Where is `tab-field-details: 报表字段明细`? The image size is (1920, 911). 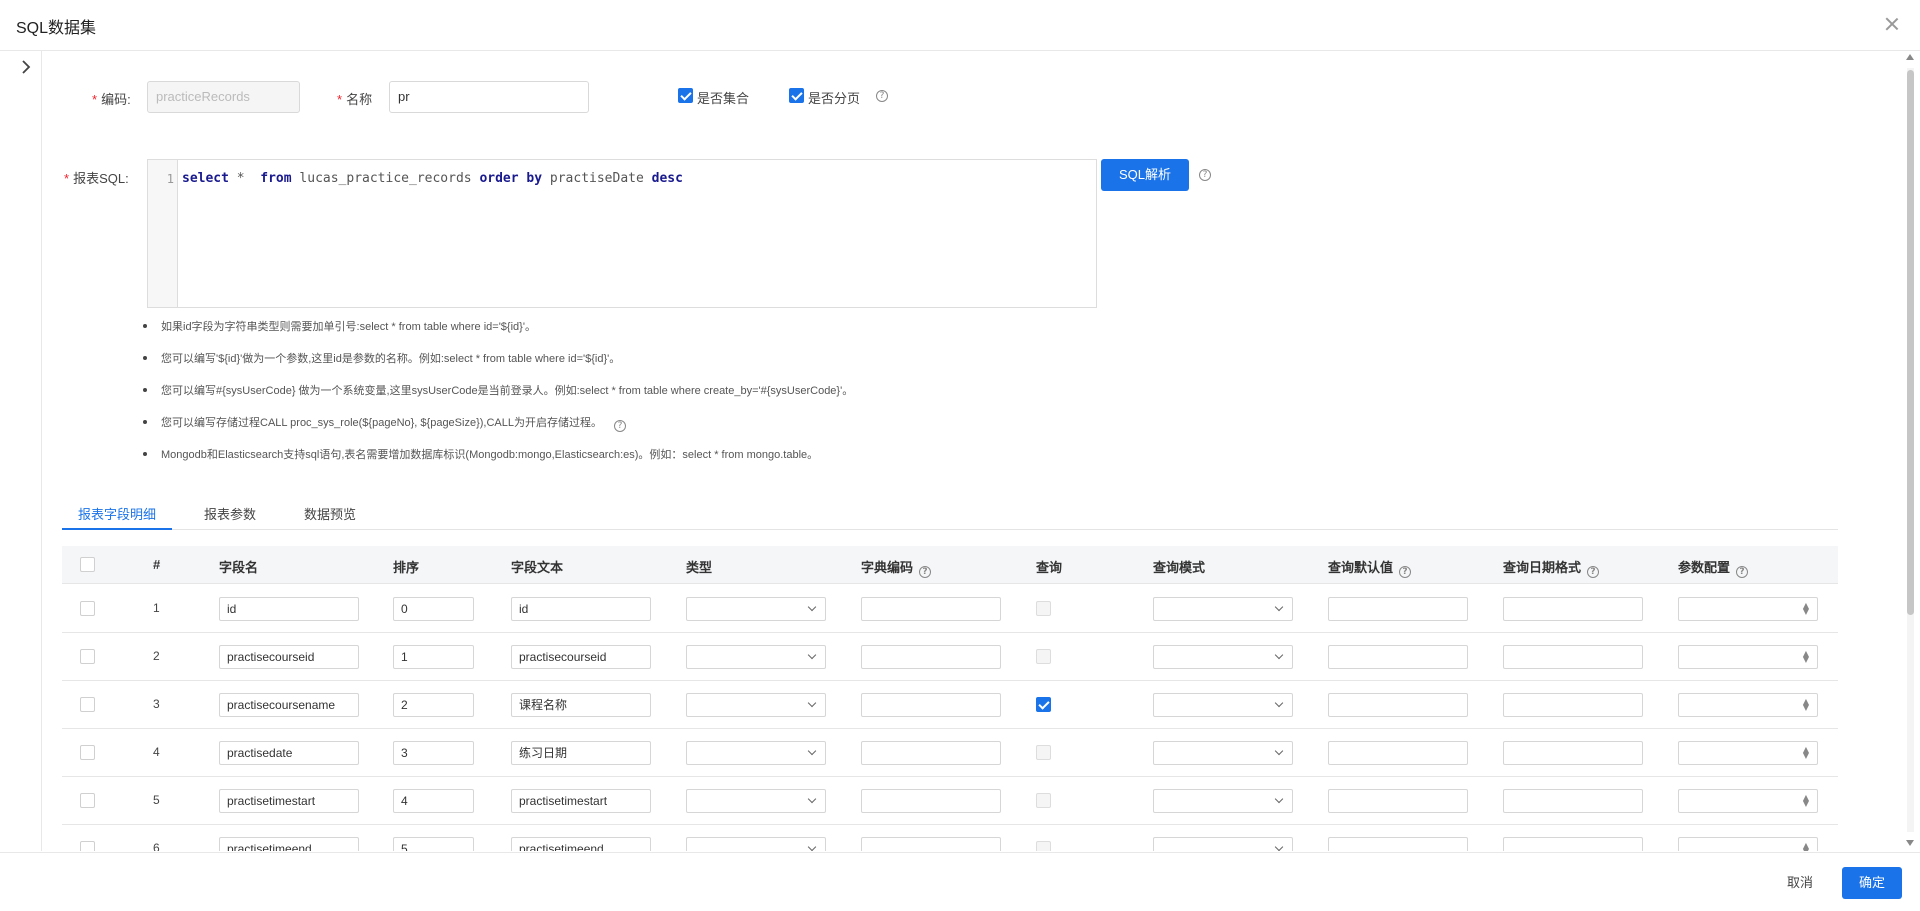 tab-field-details: 报表字段明细 is located at coordinates (117, 513).